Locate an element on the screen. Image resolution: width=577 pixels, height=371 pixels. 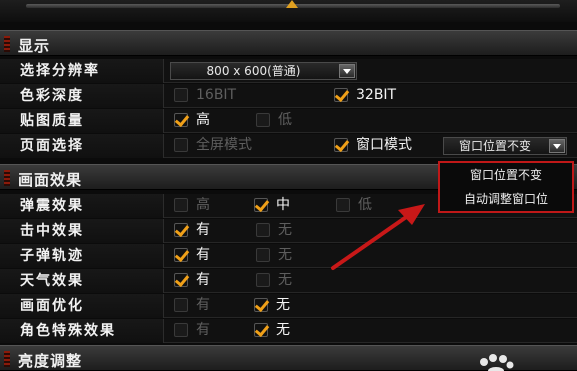
window-position-dropdown-list: 窗口位置不变 自动调整窗口位 is located at coordinates (506, 187).